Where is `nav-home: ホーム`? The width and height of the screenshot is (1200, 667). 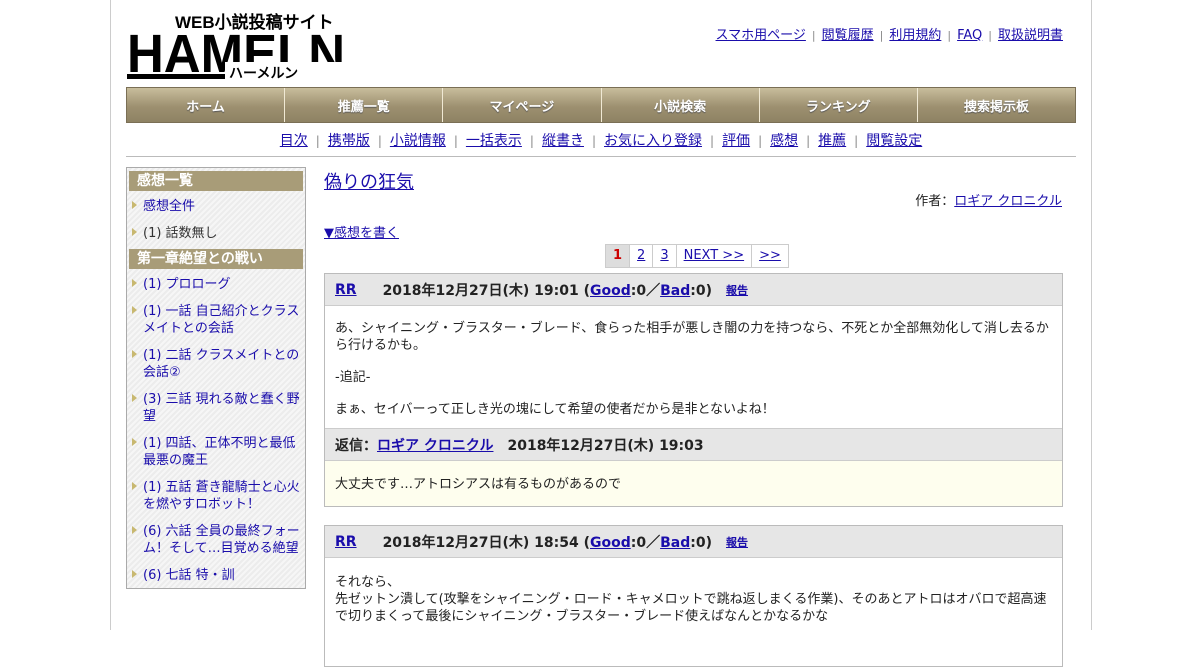 nav-home: ホーム is located at coordinates (206, 105).